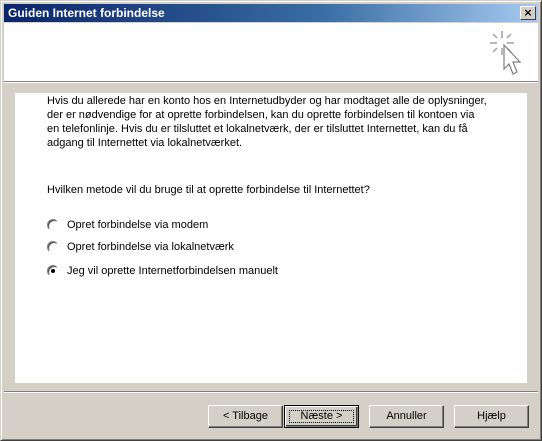 The height and width of the screenshot is (441, 542). I want to click on wizard-header, so click(271, 52).